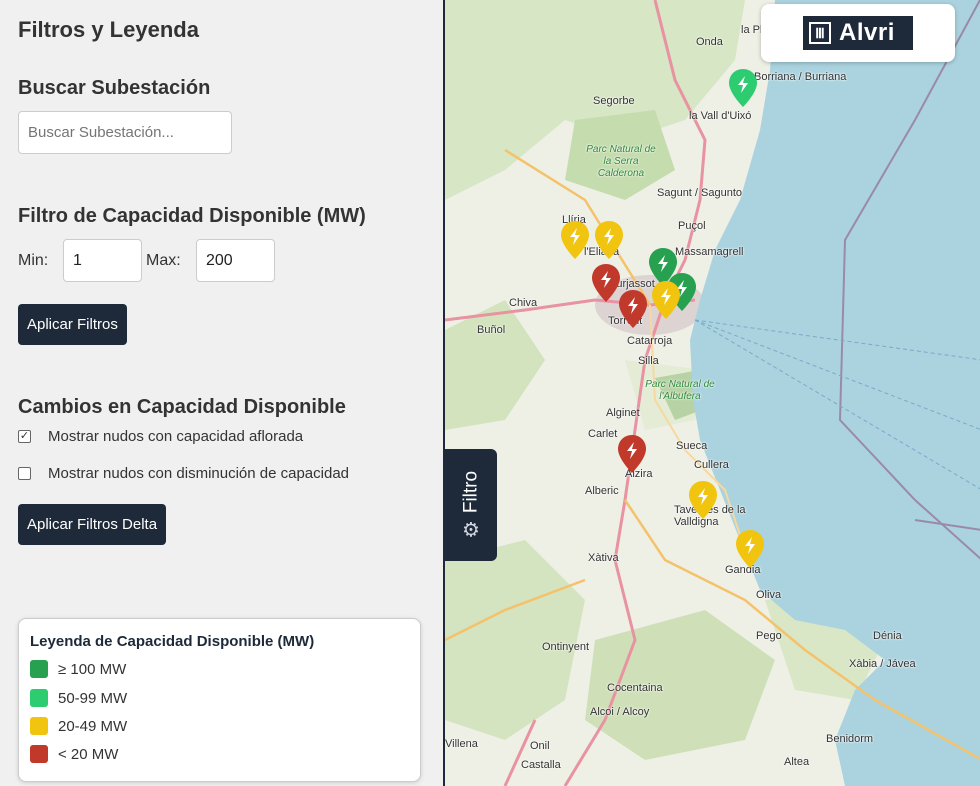 The height and width of the screenshot is (786, 980). What do you see at coordinates (603, 434) in the screenshot?
I see `place-label: Carlet` at bounding box center [603, 434].